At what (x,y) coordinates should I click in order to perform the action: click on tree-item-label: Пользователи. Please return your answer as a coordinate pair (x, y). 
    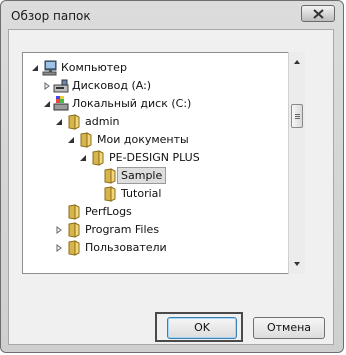
    Looking at the image, I should click on (126, 247).